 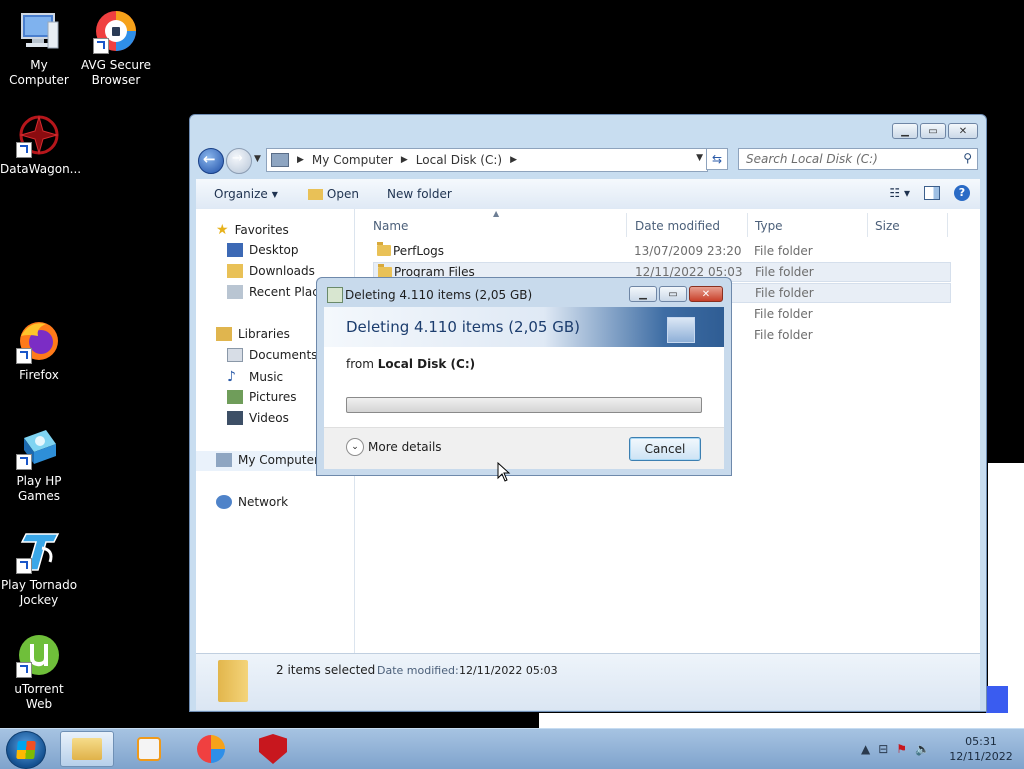 I want to click on minimize-button: ▁, so click(x=905, y=131).